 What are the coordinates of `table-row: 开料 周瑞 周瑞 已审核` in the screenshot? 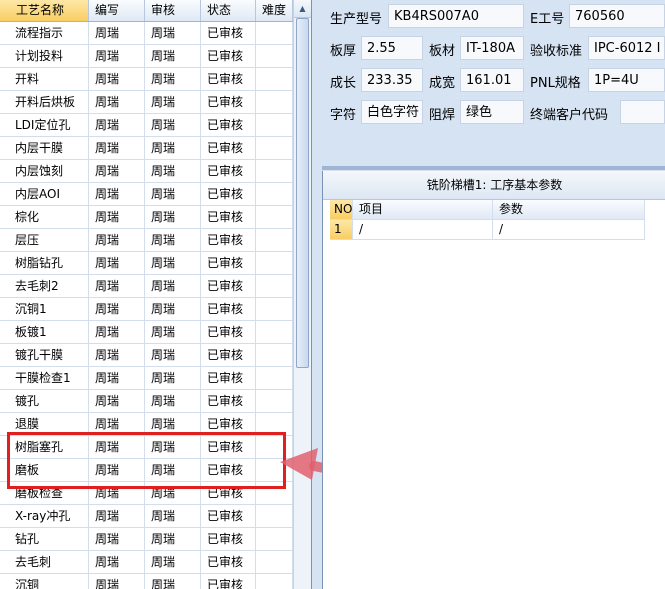 It's located at (146, 79).